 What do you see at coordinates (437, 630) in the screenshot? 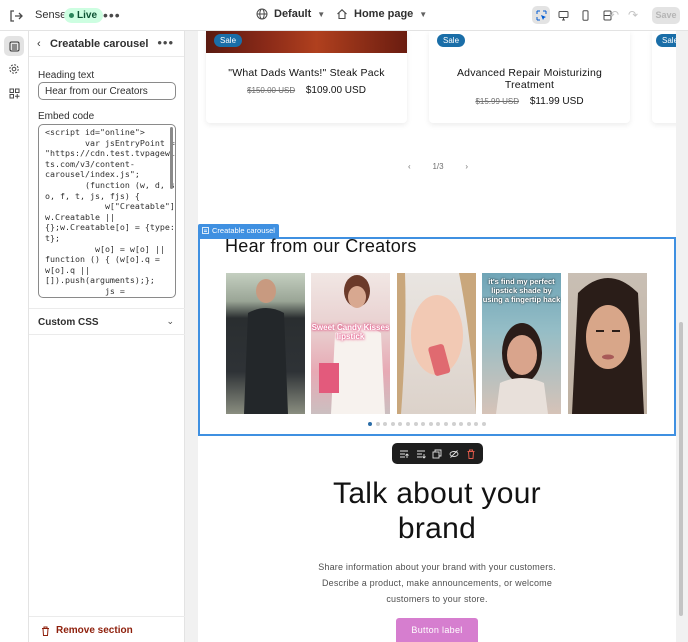
I see `brand-button: Button label` at bounding box center [437, 630].